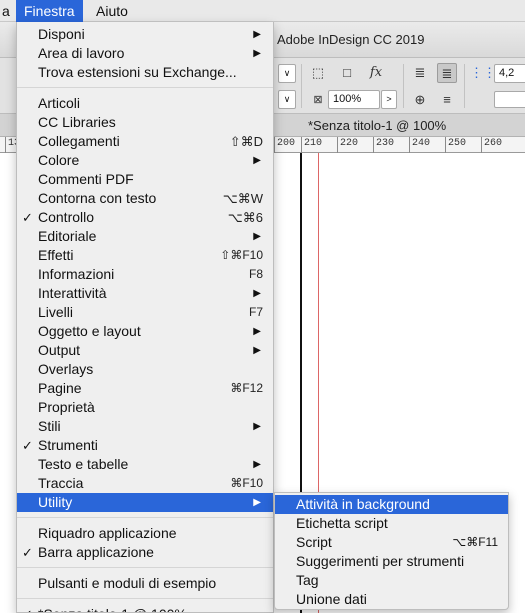 The height and width of the screenshot is (613, 525). I want to click on menu-item-oggetto-e-layout: Oggetto e layout ▶, so click(145, 331).